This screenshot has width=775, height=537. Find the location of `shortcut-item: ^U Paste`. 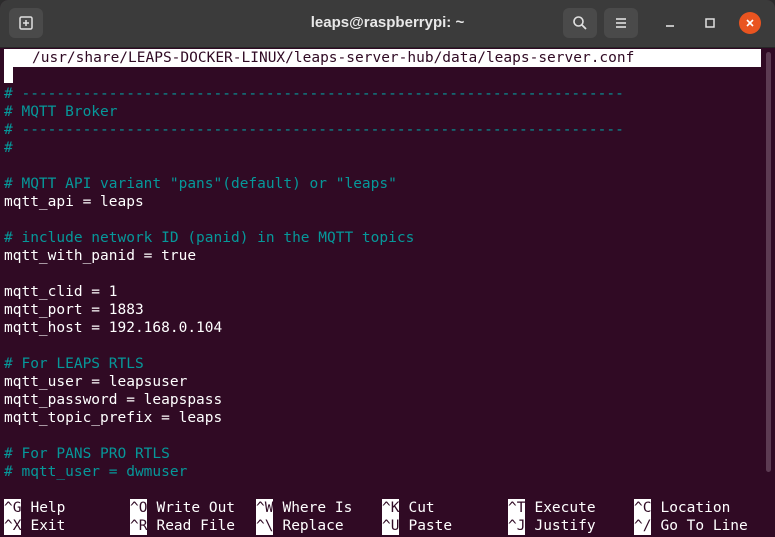

shortcut-item: ^U Paste is located at coordinates (417, 526).